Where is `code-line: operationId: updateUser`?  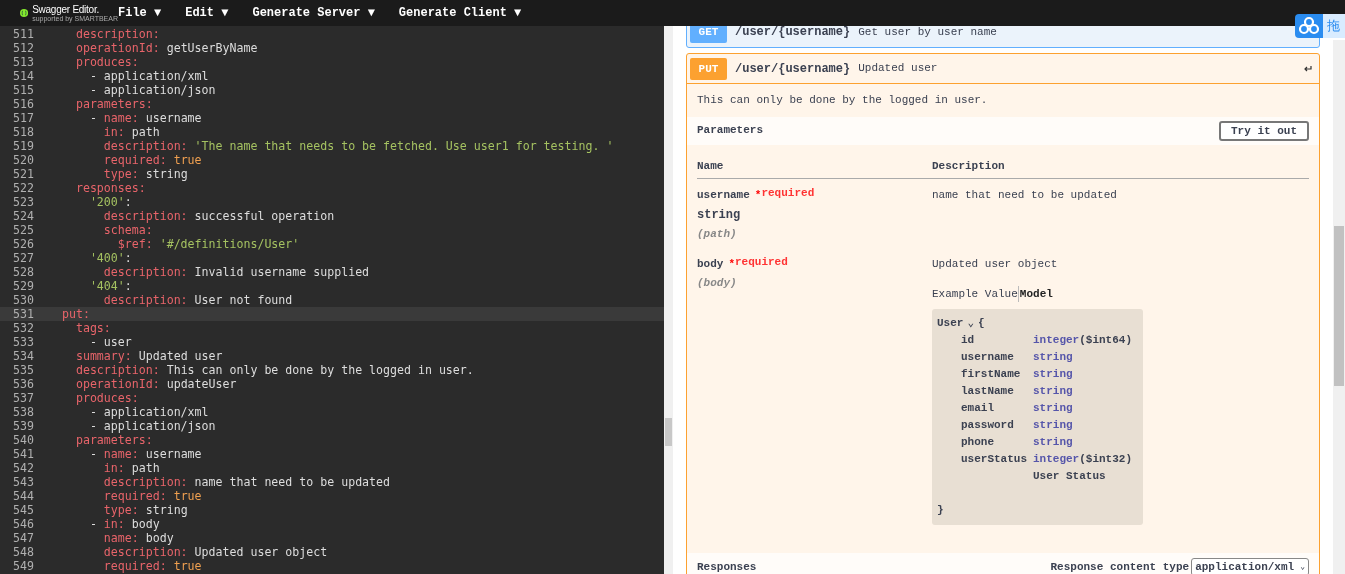 code-line: operationId: updateUser is located at coordinates (155, 384).